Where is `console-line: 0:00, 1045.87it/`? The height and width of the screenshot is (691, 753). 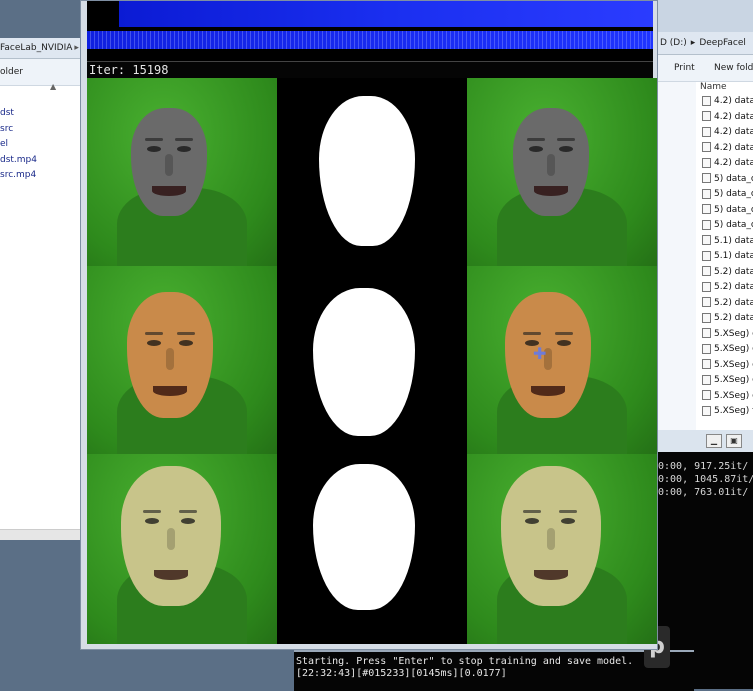 console-line: 0:00, 1045.87it/ is located at coordinates (705, 479).